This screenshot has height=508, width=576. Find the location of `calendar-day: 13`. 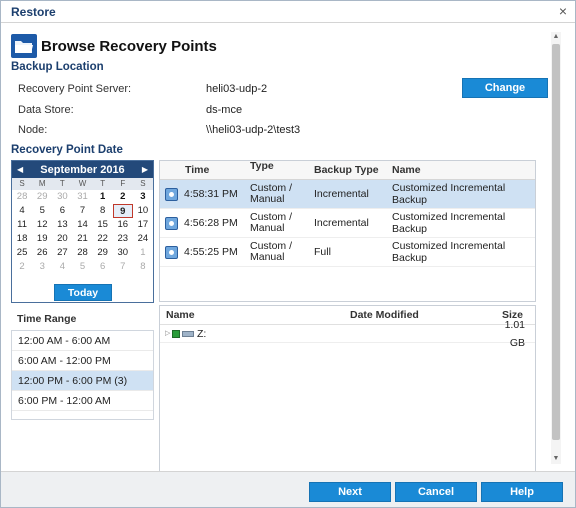

calendar-day: 13 is located at coordinates (62, 225).